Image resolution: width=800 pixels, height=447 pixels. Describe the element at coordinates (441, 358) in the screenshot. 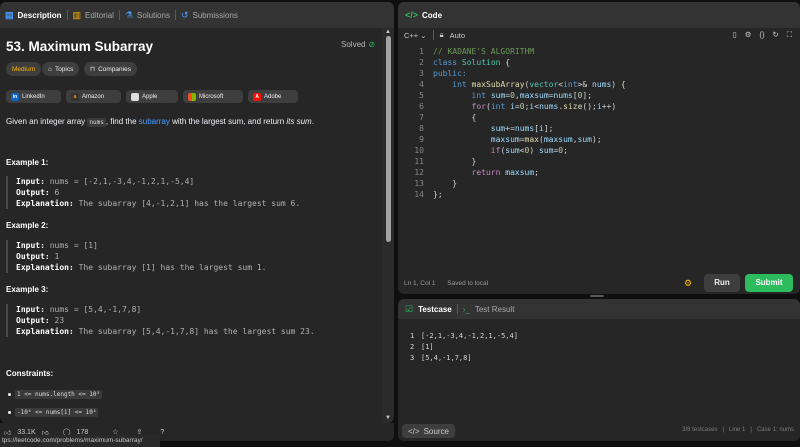

I see `testcase-line: 3 [5,4,-1,7,8]` at that location.